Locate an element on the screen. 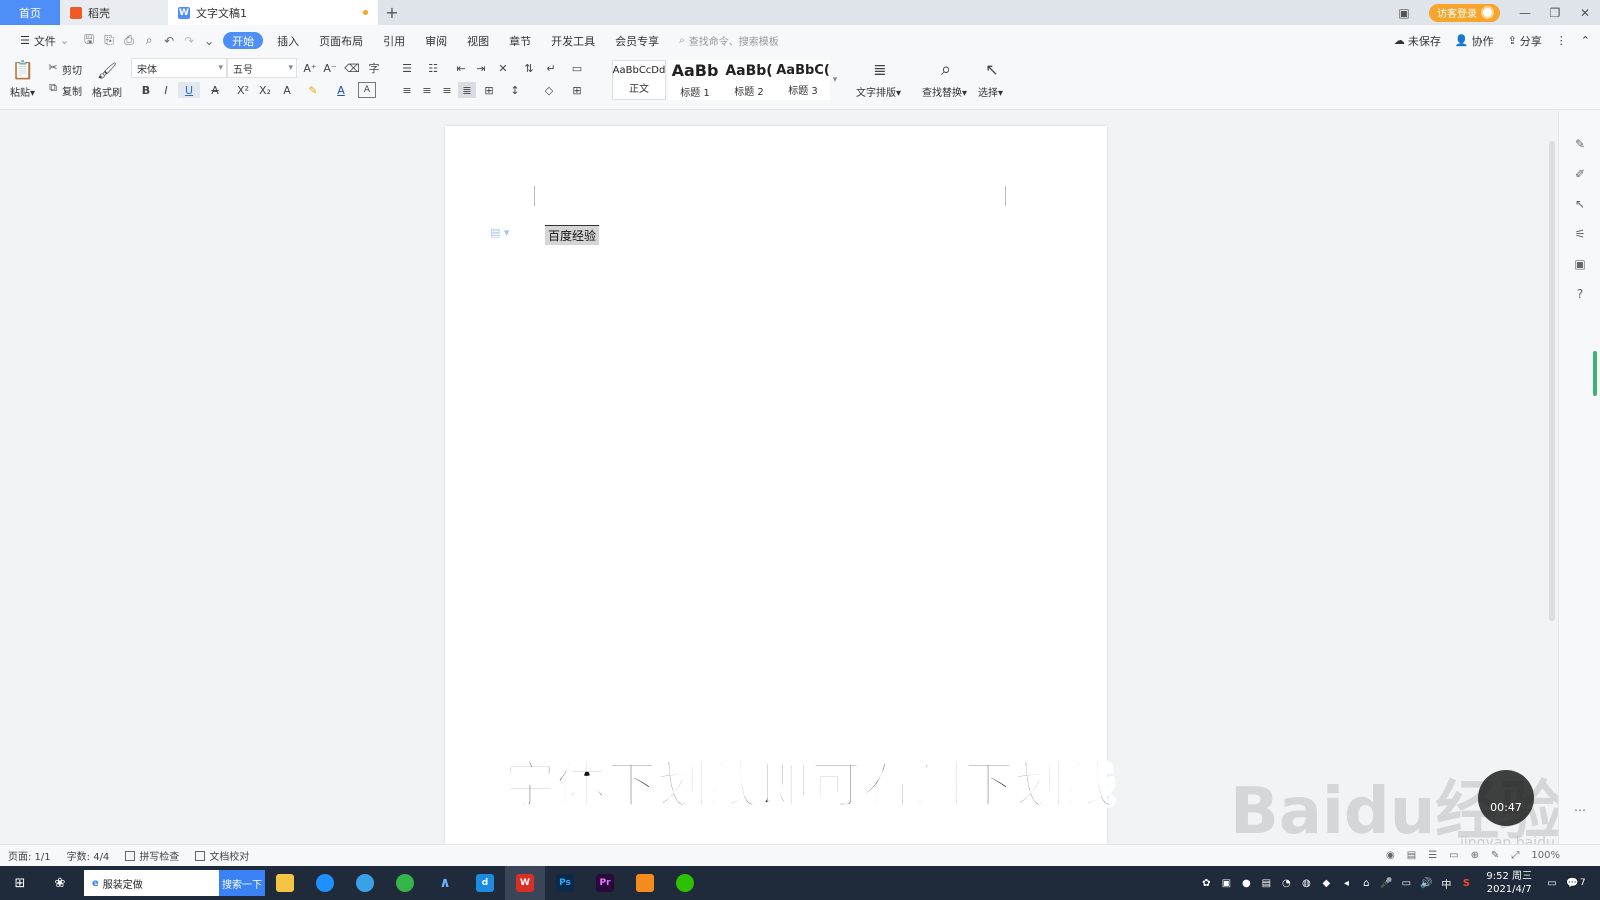  eye-protect-icon: ◉ is located at coordinates (1390, 855).